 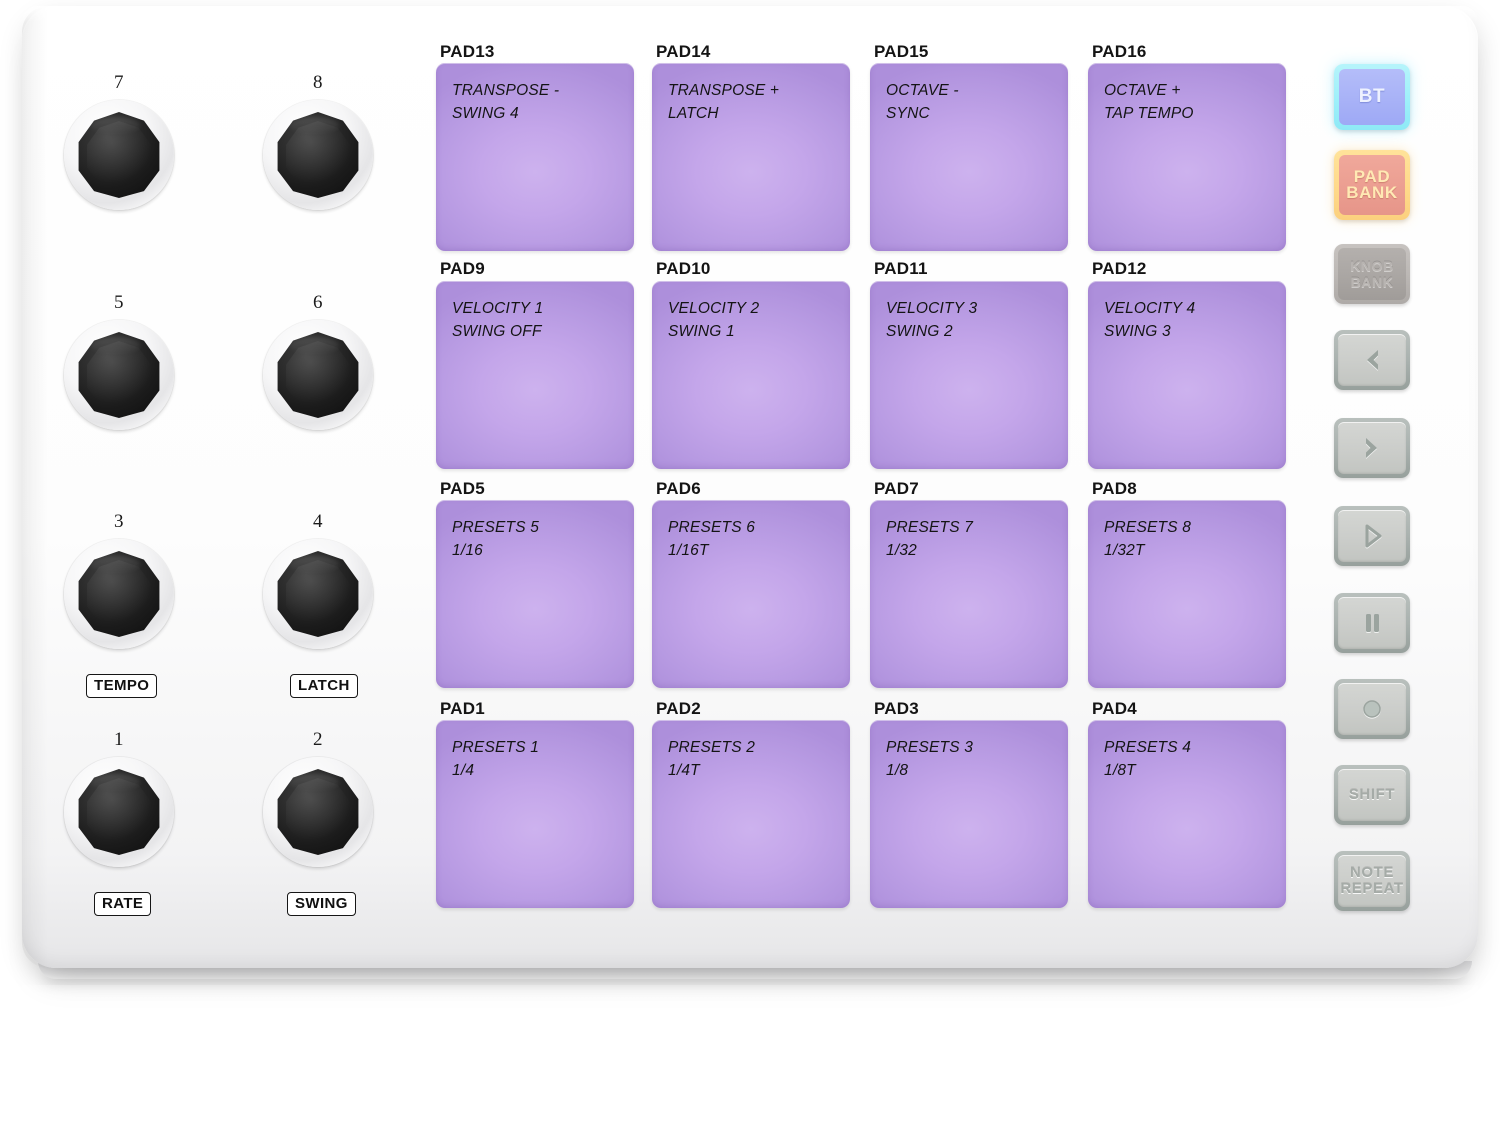 I want to click on pad-12-label: PAD12, so click(x=1119, y=268).